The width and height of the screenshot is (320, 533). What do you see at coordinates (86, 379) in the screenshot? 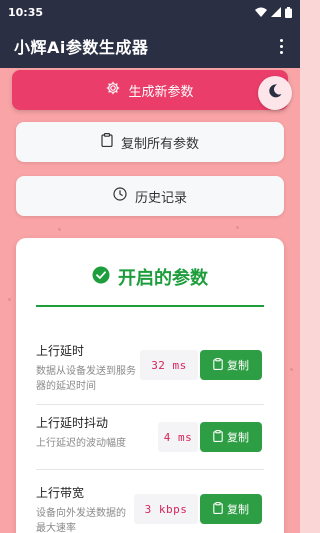
I see `param-description: 数据从设备发送到服务器的延迟时间` at bounding box center [86, 379].